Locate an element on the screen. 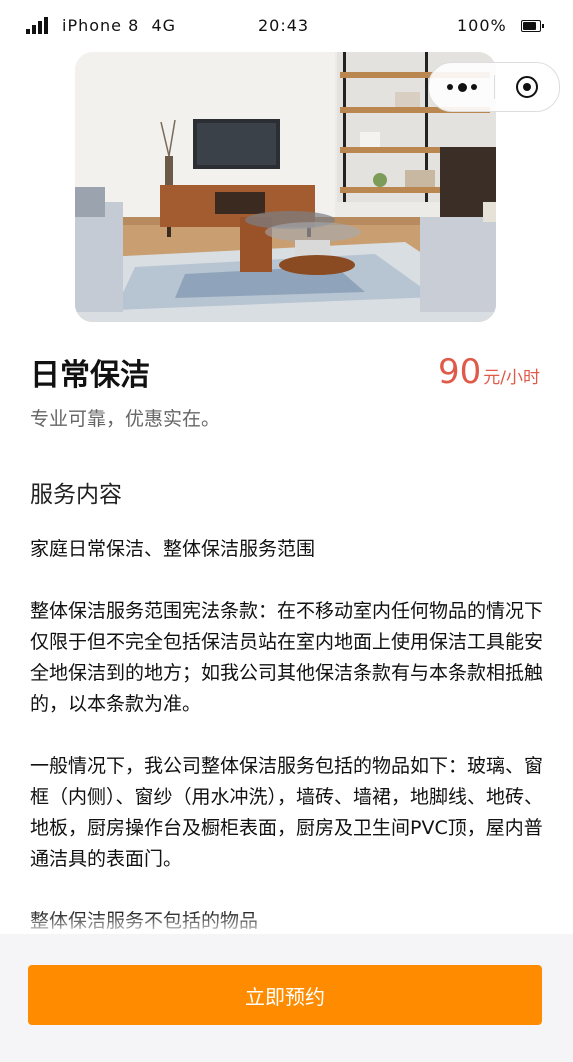 The height and width of the screenshot is (1062, 573). section-heading-service-content: 服务内容 is located at coordinates (76, 495).